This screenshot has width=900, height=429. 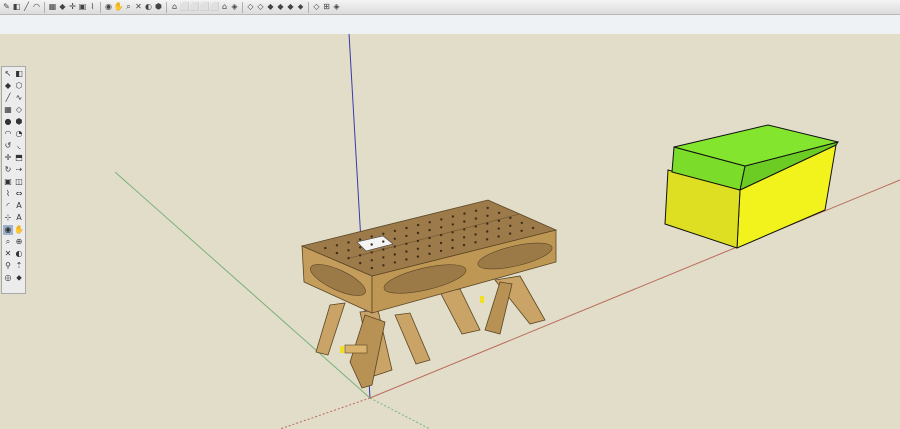 I want to click on look-around-icon: ◎, so click(x=8, y=278).